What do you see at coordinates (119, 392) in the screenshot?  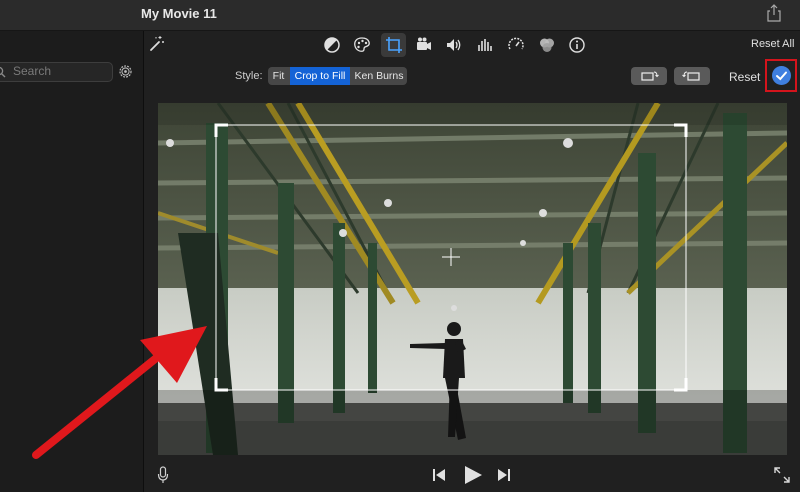 I see `annotation-arrow` at bounding box center [119, 392].